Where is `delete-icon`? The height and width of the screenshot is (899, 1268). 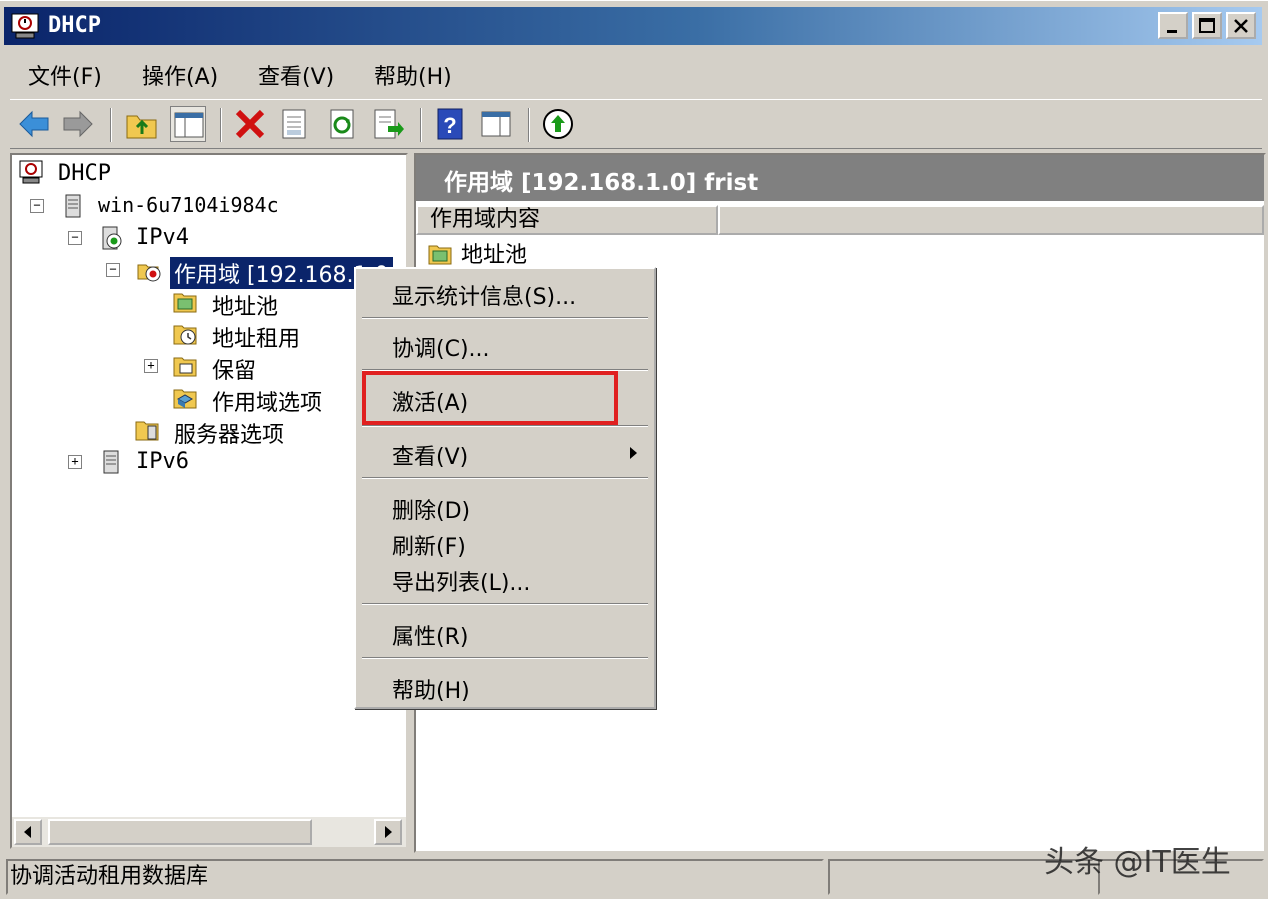 delete-icon is located at coordinates (250, 124).